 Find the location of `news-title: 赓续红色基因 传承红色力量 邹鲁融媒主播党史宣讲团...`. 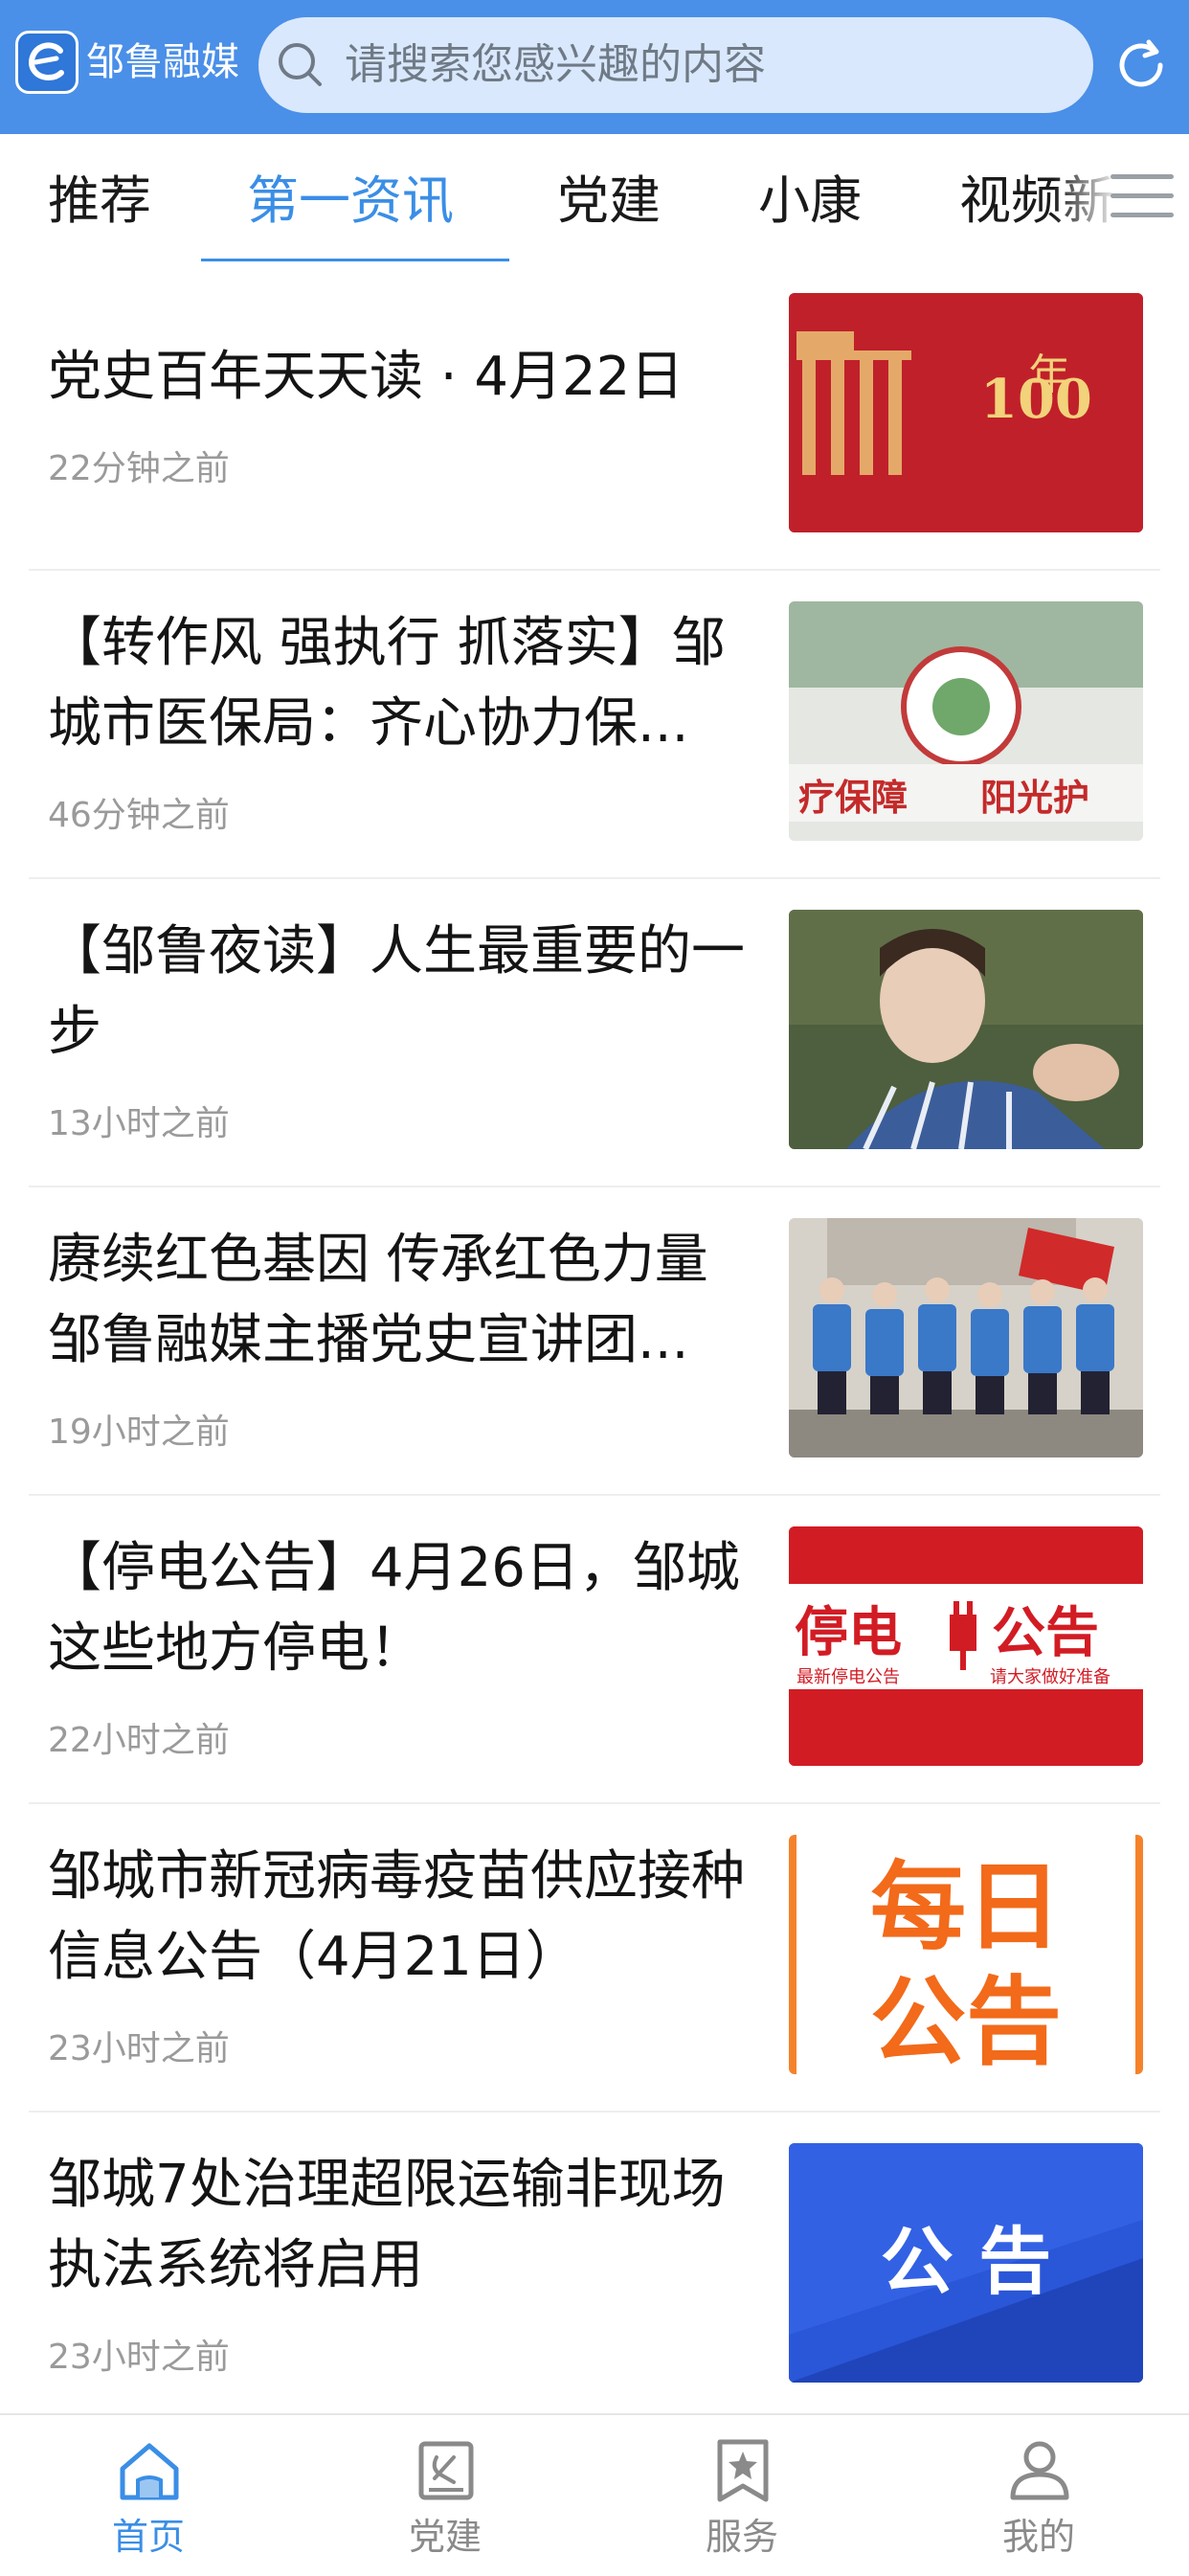

news-title: 赓续红色基因 传承红色力量 邹鲁融媒主播党史宣讲团... is located at coordinates (378, 1300).